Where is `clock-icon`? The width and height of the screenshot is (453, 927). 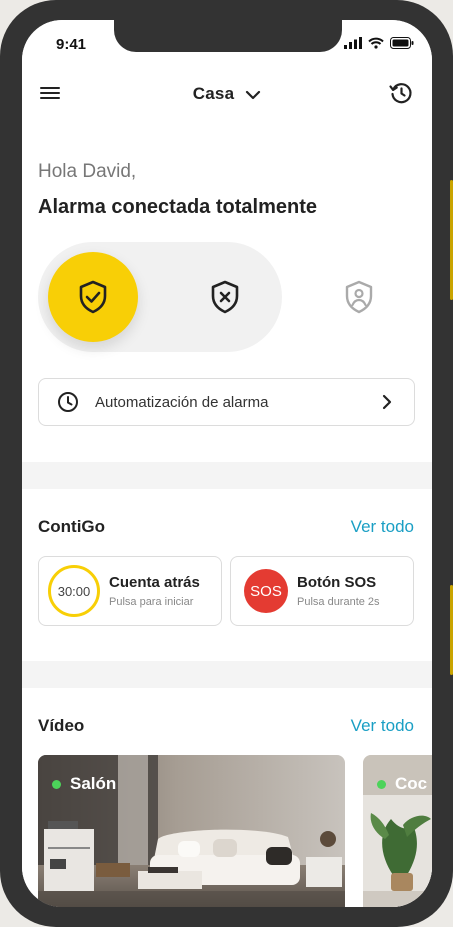
clock-icon is located at coordinates (68, 402).